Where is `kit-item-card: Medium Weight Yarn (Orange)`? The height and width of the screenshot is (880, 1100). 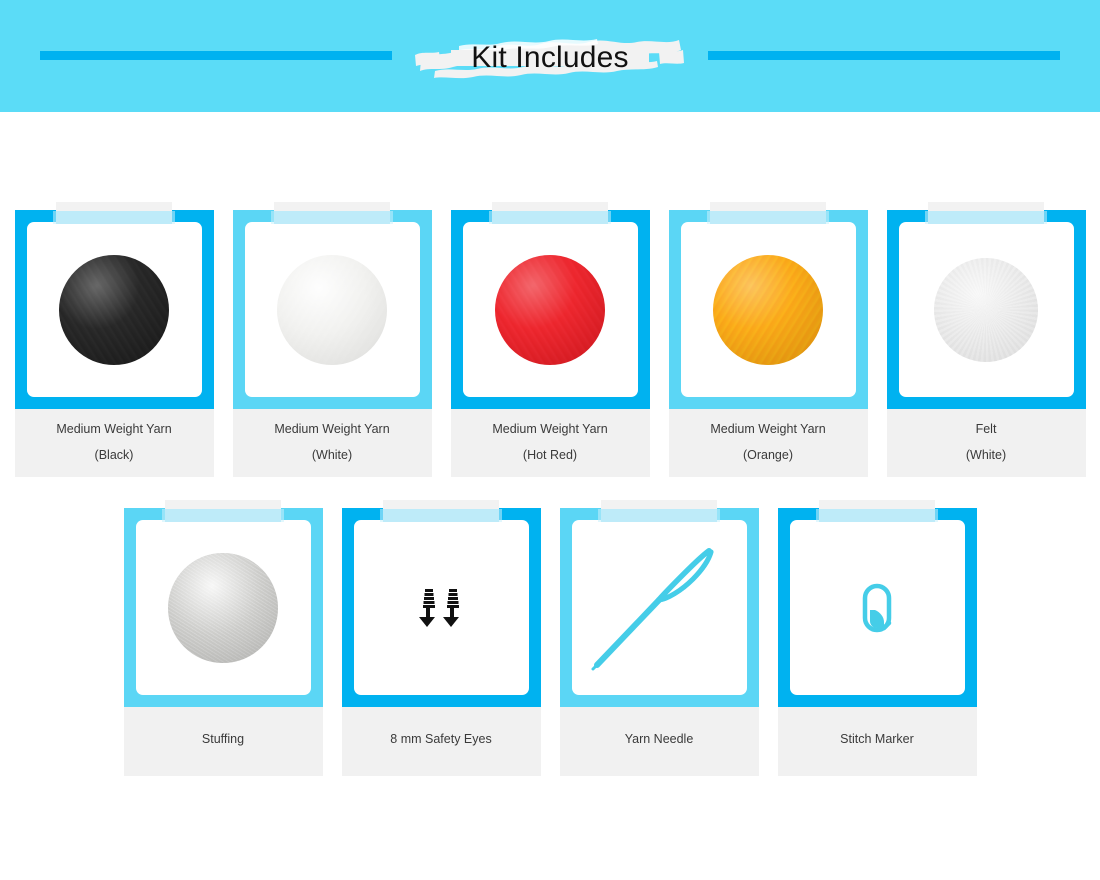
kit-item-card: Medium Weight Yarn (Orange) is located at coordinates (768, 339).